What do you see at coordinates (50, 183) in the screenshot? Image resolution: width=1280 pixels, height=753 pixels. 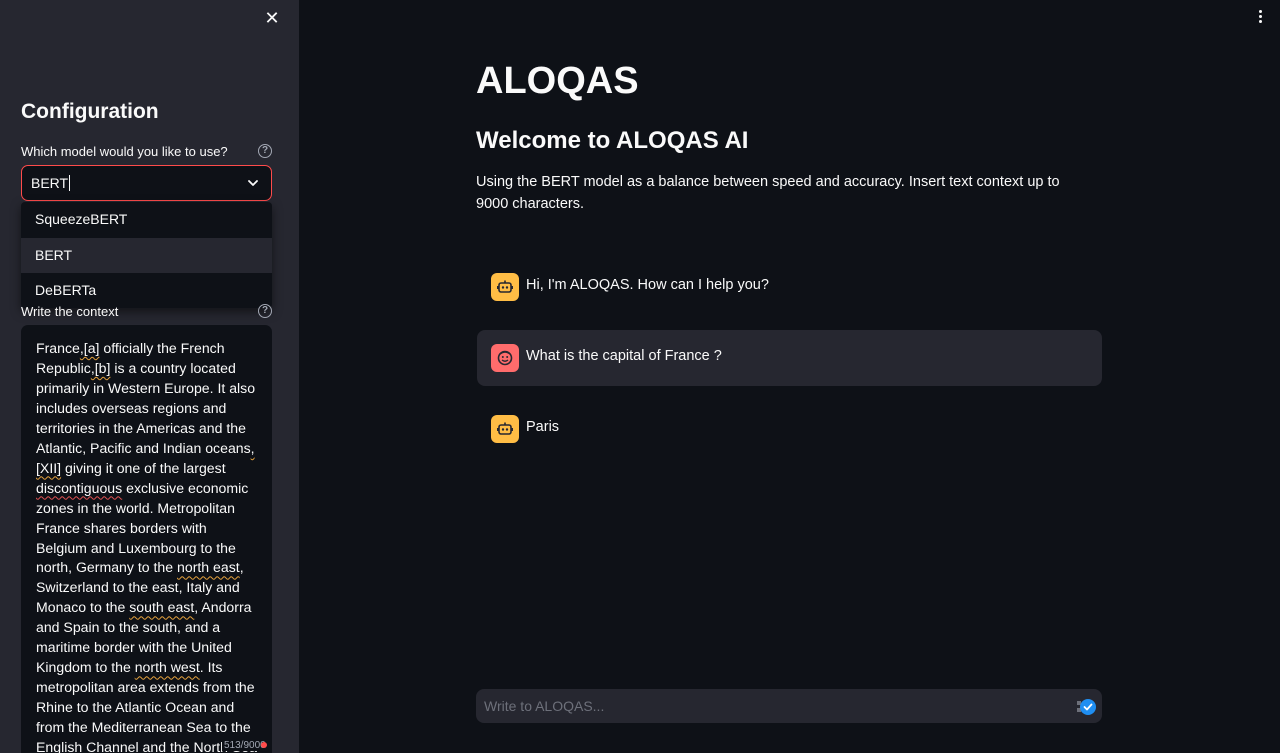 I see `model-select-value: BERT` at bounding box center [50, 183].